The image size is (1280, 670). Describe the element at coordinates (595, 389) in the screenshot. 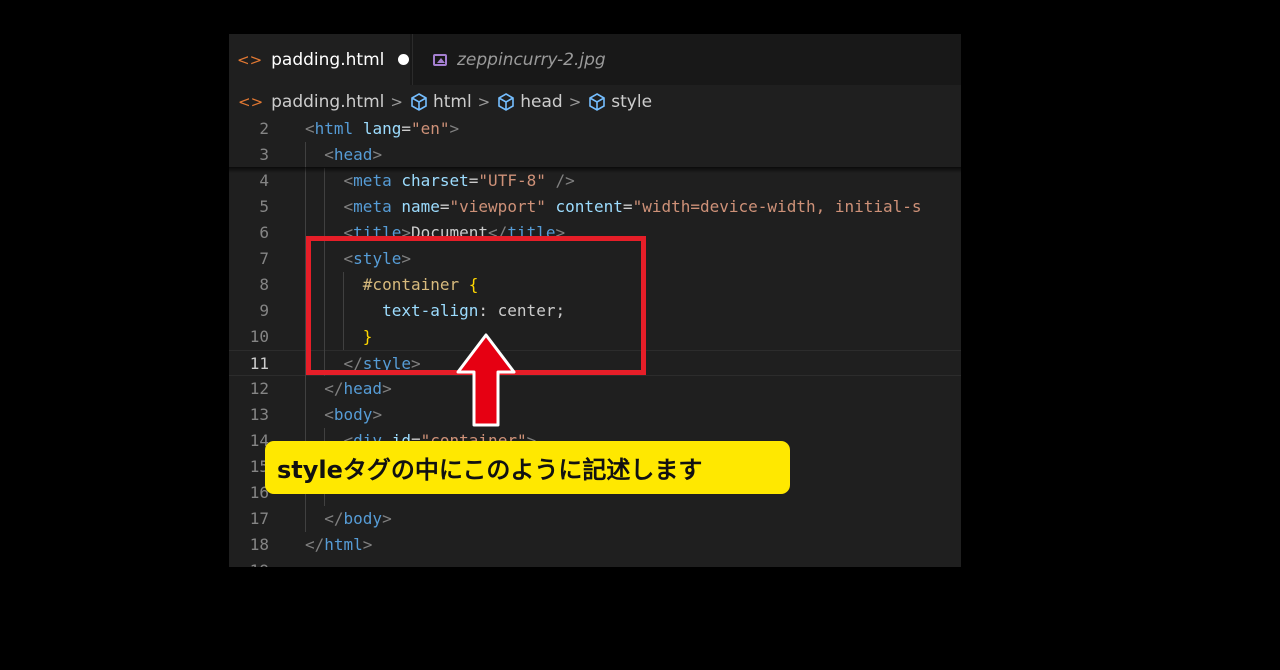

I see `code-line: 12 </head>` at that location.